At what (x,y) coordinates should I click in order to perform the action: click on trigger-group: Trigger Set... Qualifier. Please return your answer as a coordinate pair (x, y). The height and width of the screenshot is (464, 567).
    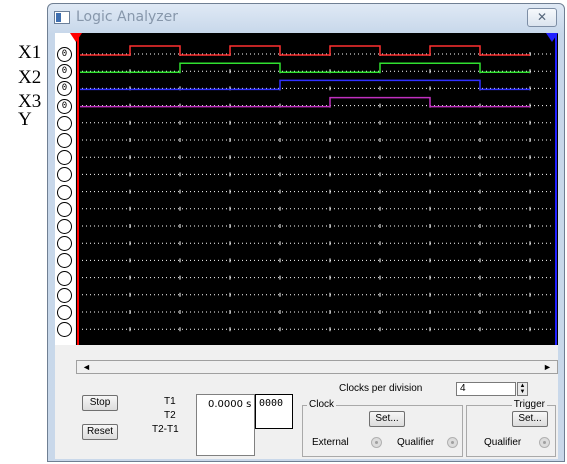
    Looking at the image, I should click on (511, 428).